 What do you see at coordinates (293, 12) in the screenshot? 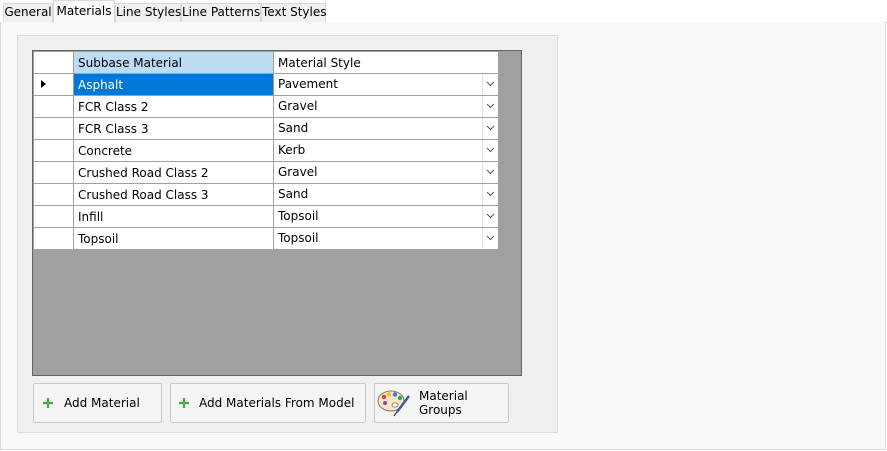
I see `tab-text-styles: Text Styles` at bounding box center [293, 12].